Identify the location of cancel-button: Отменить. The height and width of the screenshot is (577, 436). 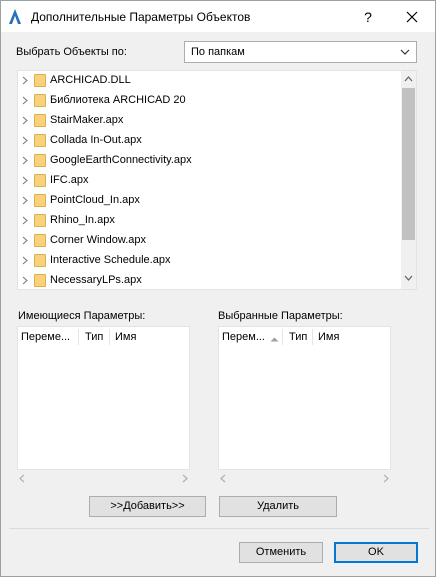
(281, 552).